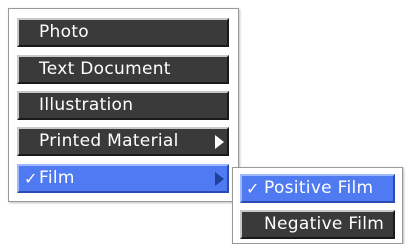 The height and width of the screenshot is (244, 406). What do you see at coordinates (64, 32) in the screenshot?
I see `menu-item-label: Photo` at bounding box center [64, 32].